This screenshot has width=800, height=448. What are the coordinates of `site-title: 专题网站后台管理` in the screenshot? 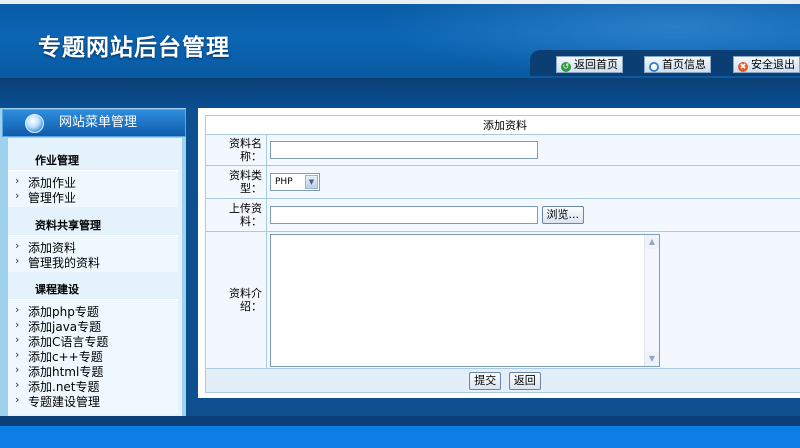 It's located at (134, 48).